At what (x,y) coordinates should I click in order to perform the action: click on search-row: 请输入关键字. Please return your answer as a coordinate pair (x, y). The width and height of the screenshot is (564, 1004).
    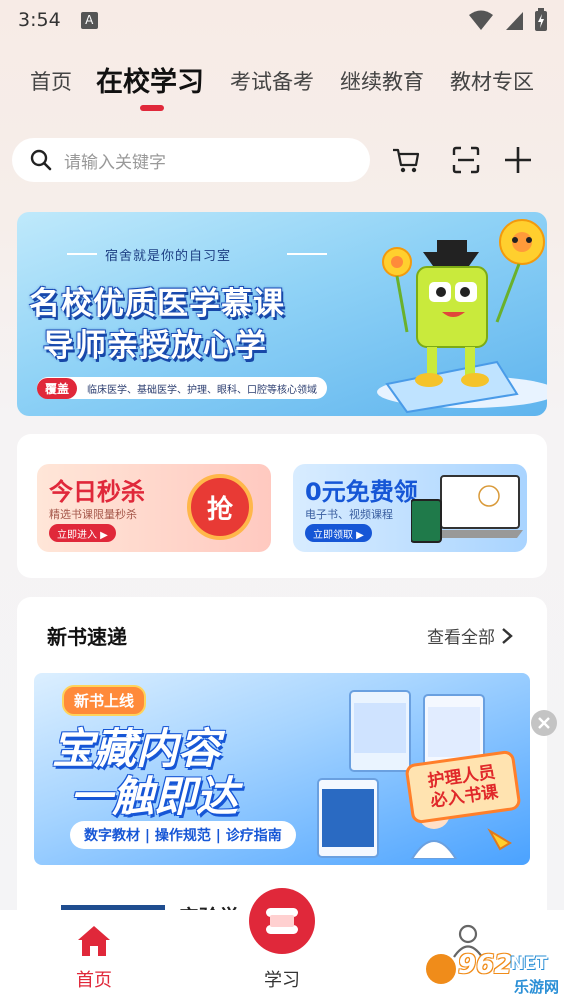
    Looking at the image, I should click on (282, 160).